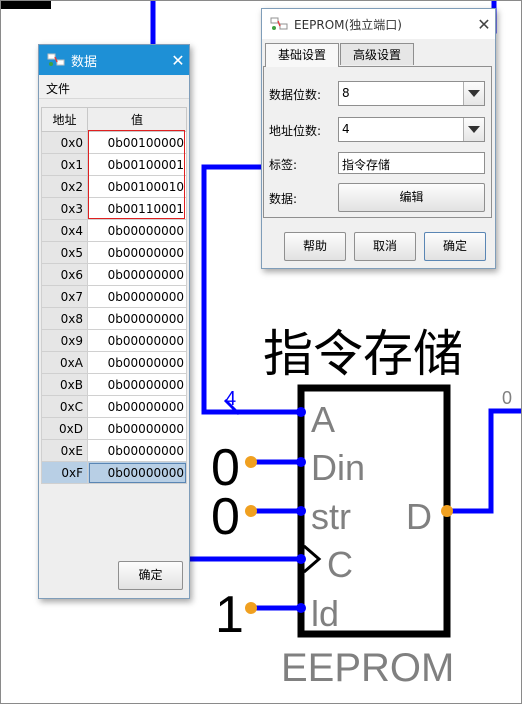 This screenshot has width=522, height=704. I want to click on pin-a-label: A, so click(323, 419).